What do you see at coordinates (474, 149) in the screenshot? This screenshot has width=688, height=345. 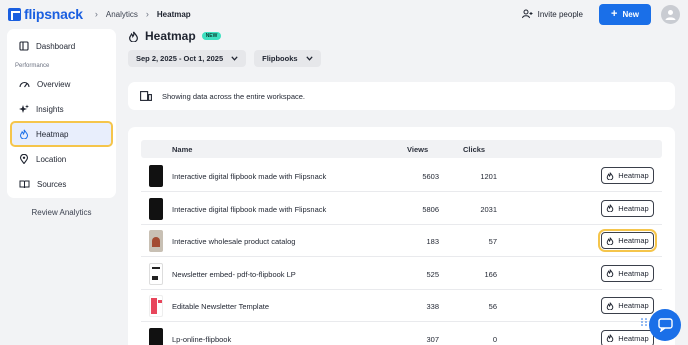 I see `column-header-clicks: Clicks` at bounding box center [474, 149].